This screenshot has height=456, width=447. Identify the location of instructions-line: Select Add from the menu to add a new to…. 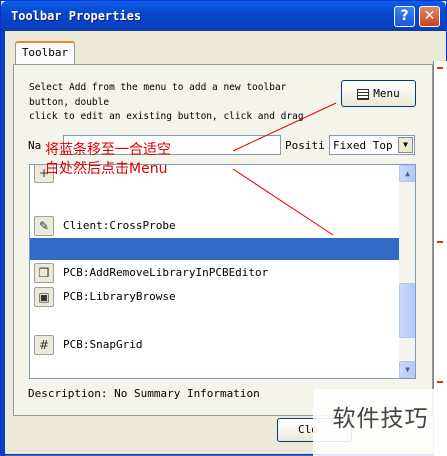
(158, 87).